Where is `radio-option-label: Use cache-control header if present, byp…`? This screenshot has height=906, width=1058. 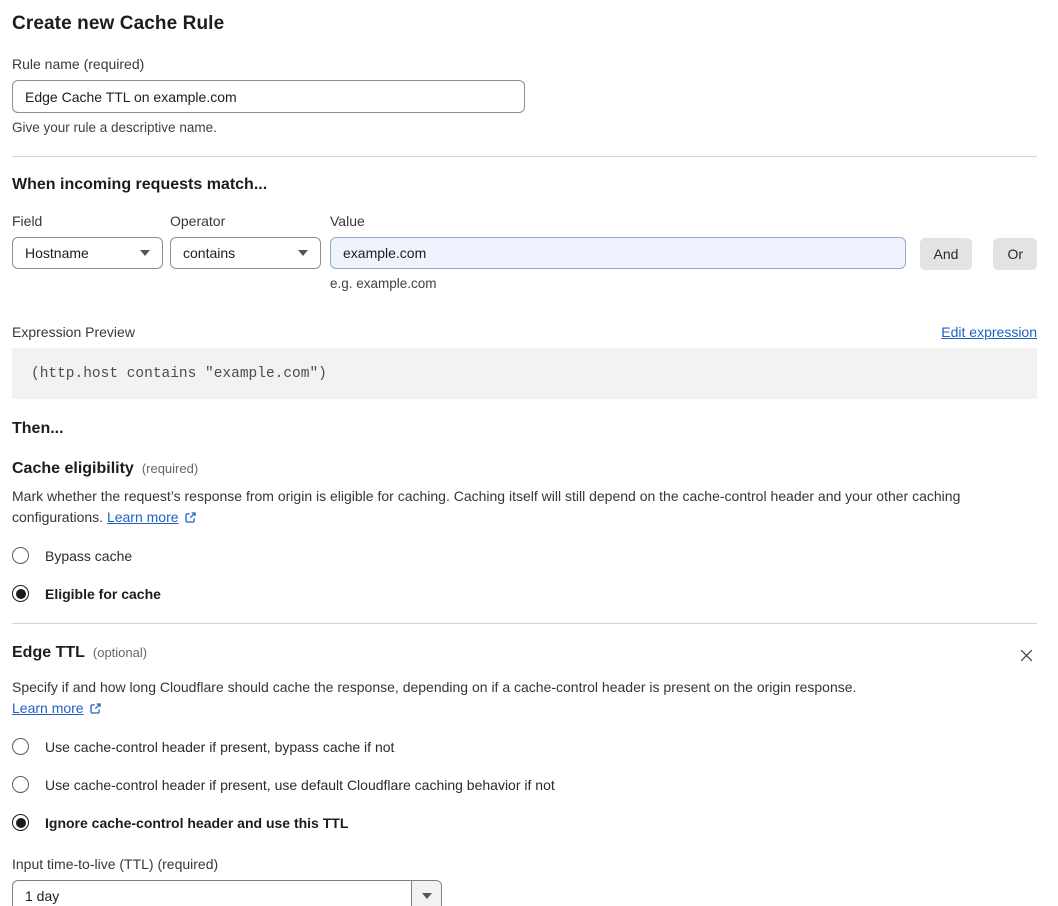
radio-option-label: Use cache-control header if present, byp… is located at coordinates (220, 746).